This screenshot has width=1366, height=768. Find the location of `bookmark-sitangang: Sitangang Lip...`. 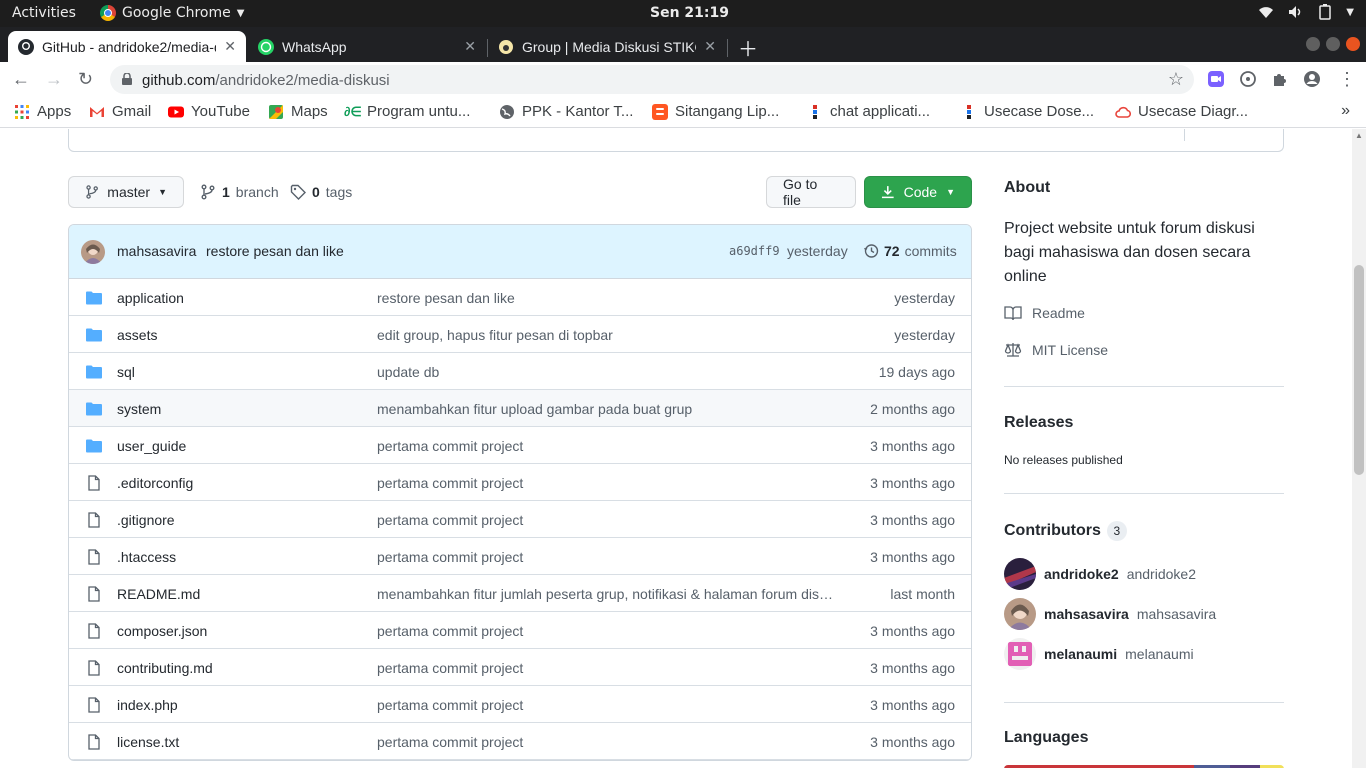

bookmark-sitangang: Sitangang Lip... is located at coordinates (715, 111).